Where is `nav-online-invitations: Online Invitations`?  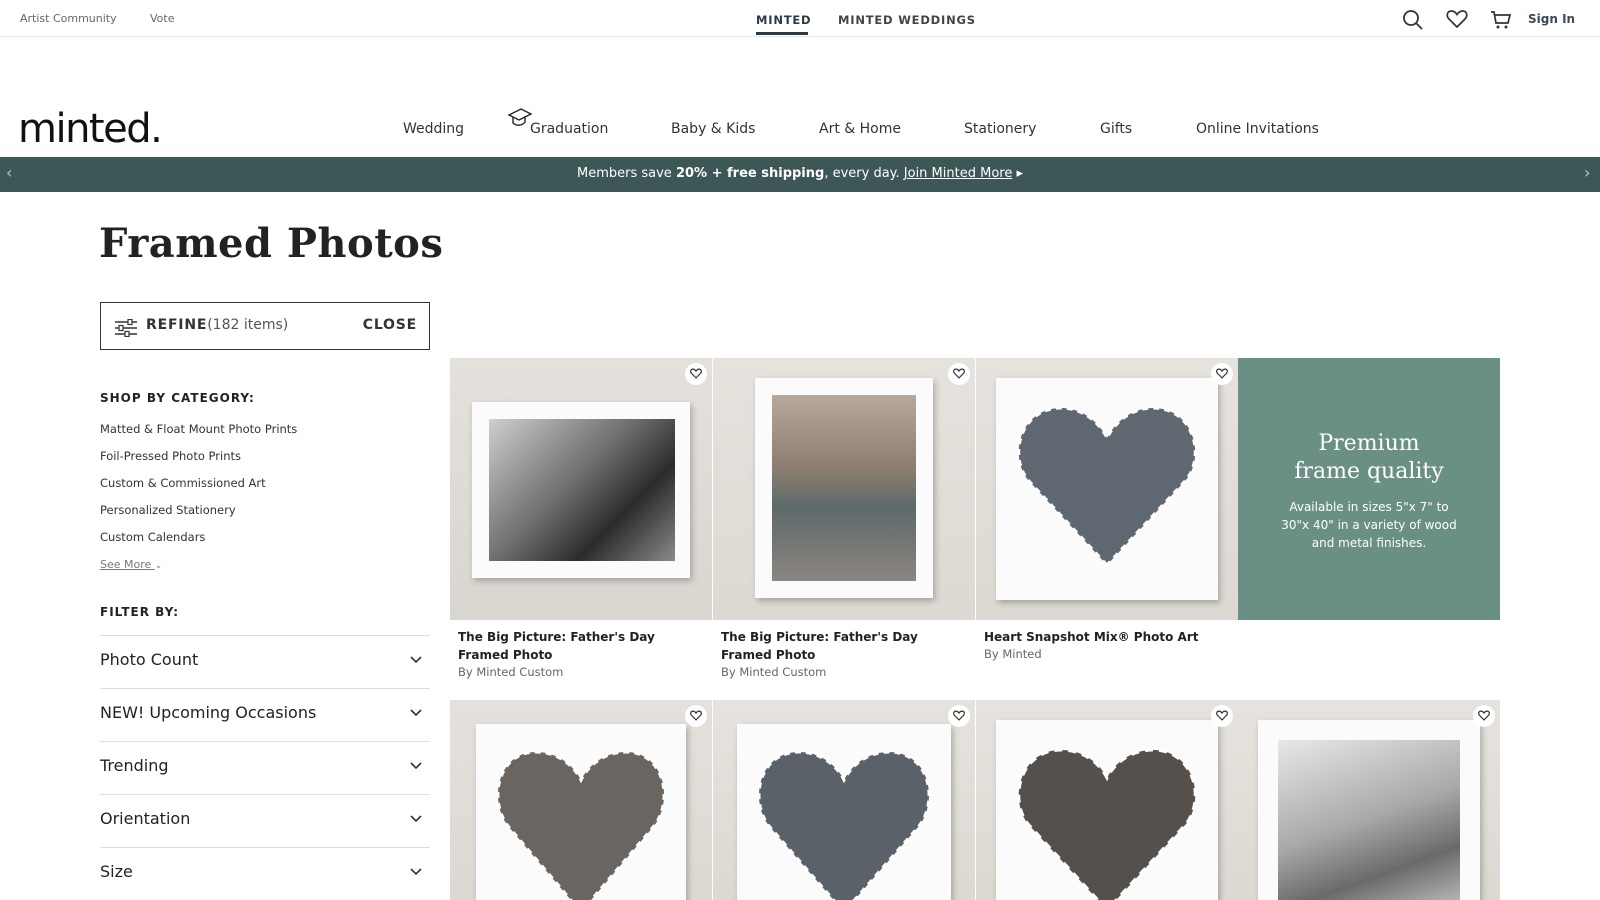 nav-online-invitations: Online Invitations is located at coordinates (1257, 129).